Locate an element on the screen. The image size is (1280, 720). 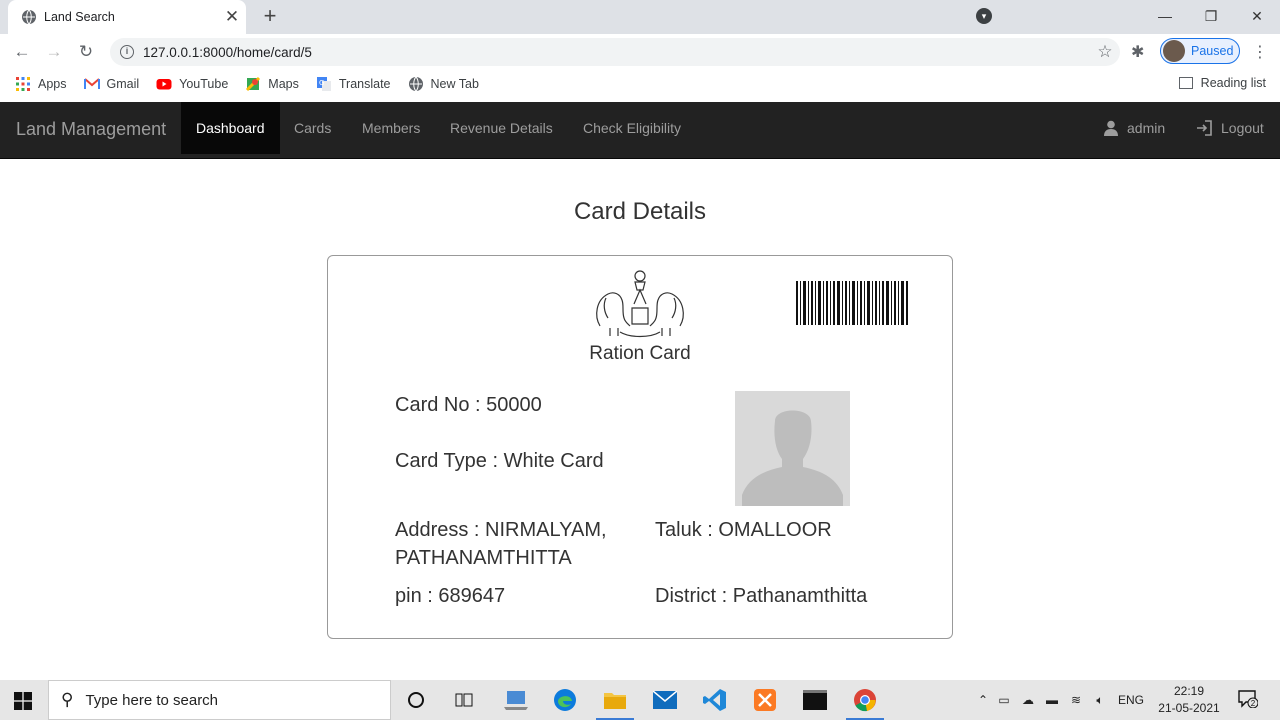
nav-dashboard: Dashboard is located at coordinates (230, 128).